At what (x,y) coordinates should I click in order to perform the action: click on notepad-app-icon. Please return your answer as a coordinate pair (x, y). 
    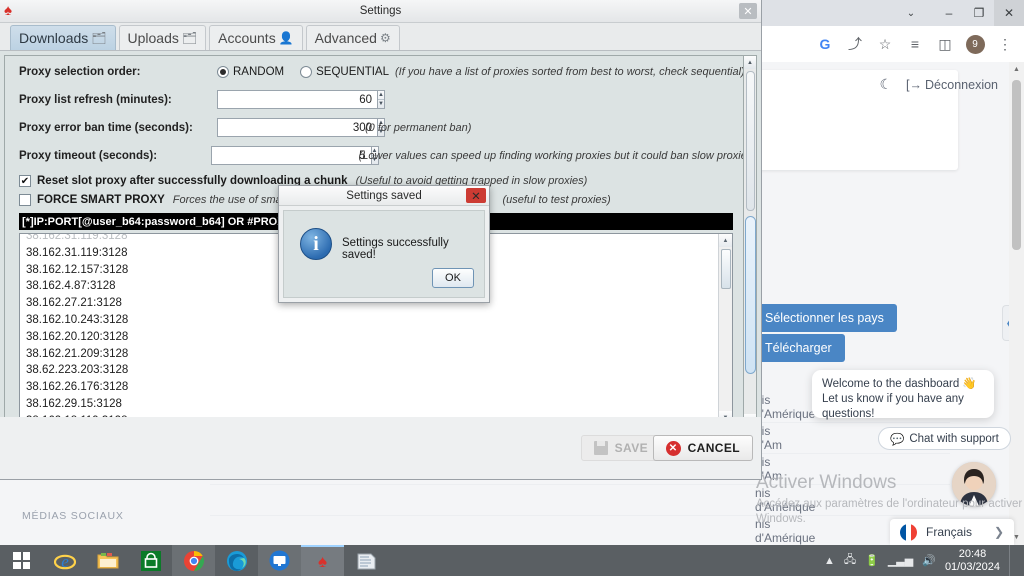
    Looking at the image, I should click on (365, 560).